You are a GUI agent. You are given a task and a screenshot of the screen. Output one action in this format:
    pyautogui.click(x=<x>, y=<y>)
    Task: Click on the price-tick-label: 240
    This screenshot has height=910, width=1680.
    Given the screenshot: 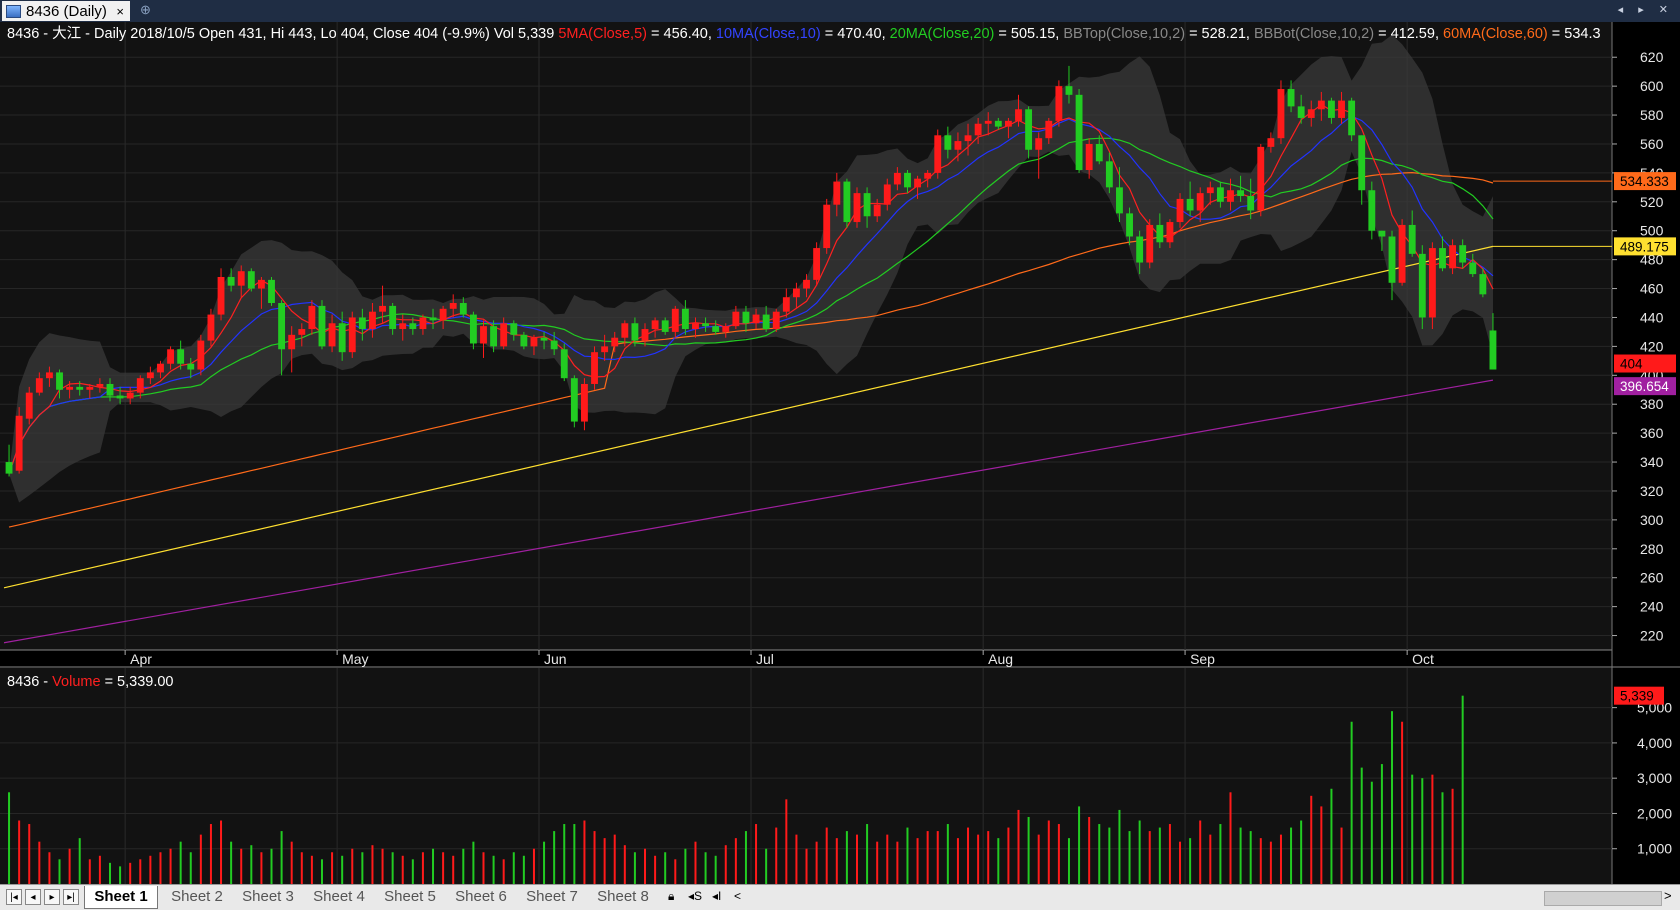 What is the action you would take?
    pyautogui.click(x=1652, y=607)
    